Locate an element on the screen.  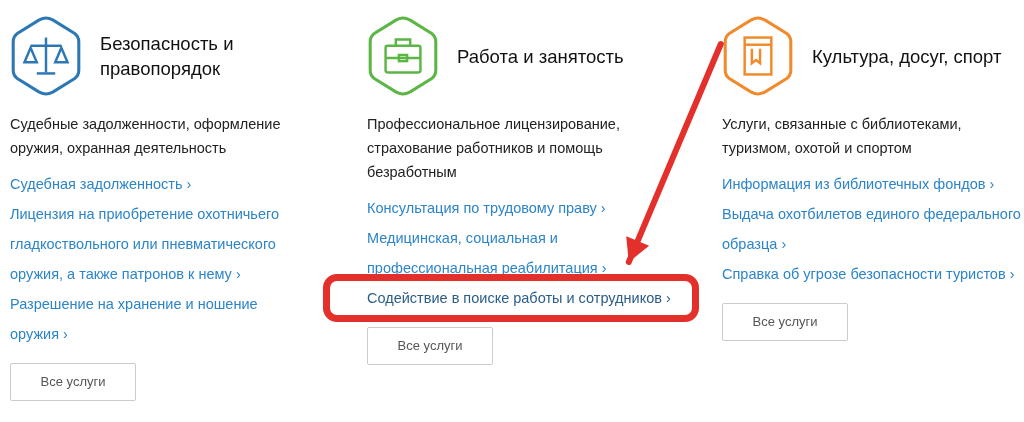
service-link: Медицинская, социальная и профессиональная реабилитация › is located at coordinates (517, 253).